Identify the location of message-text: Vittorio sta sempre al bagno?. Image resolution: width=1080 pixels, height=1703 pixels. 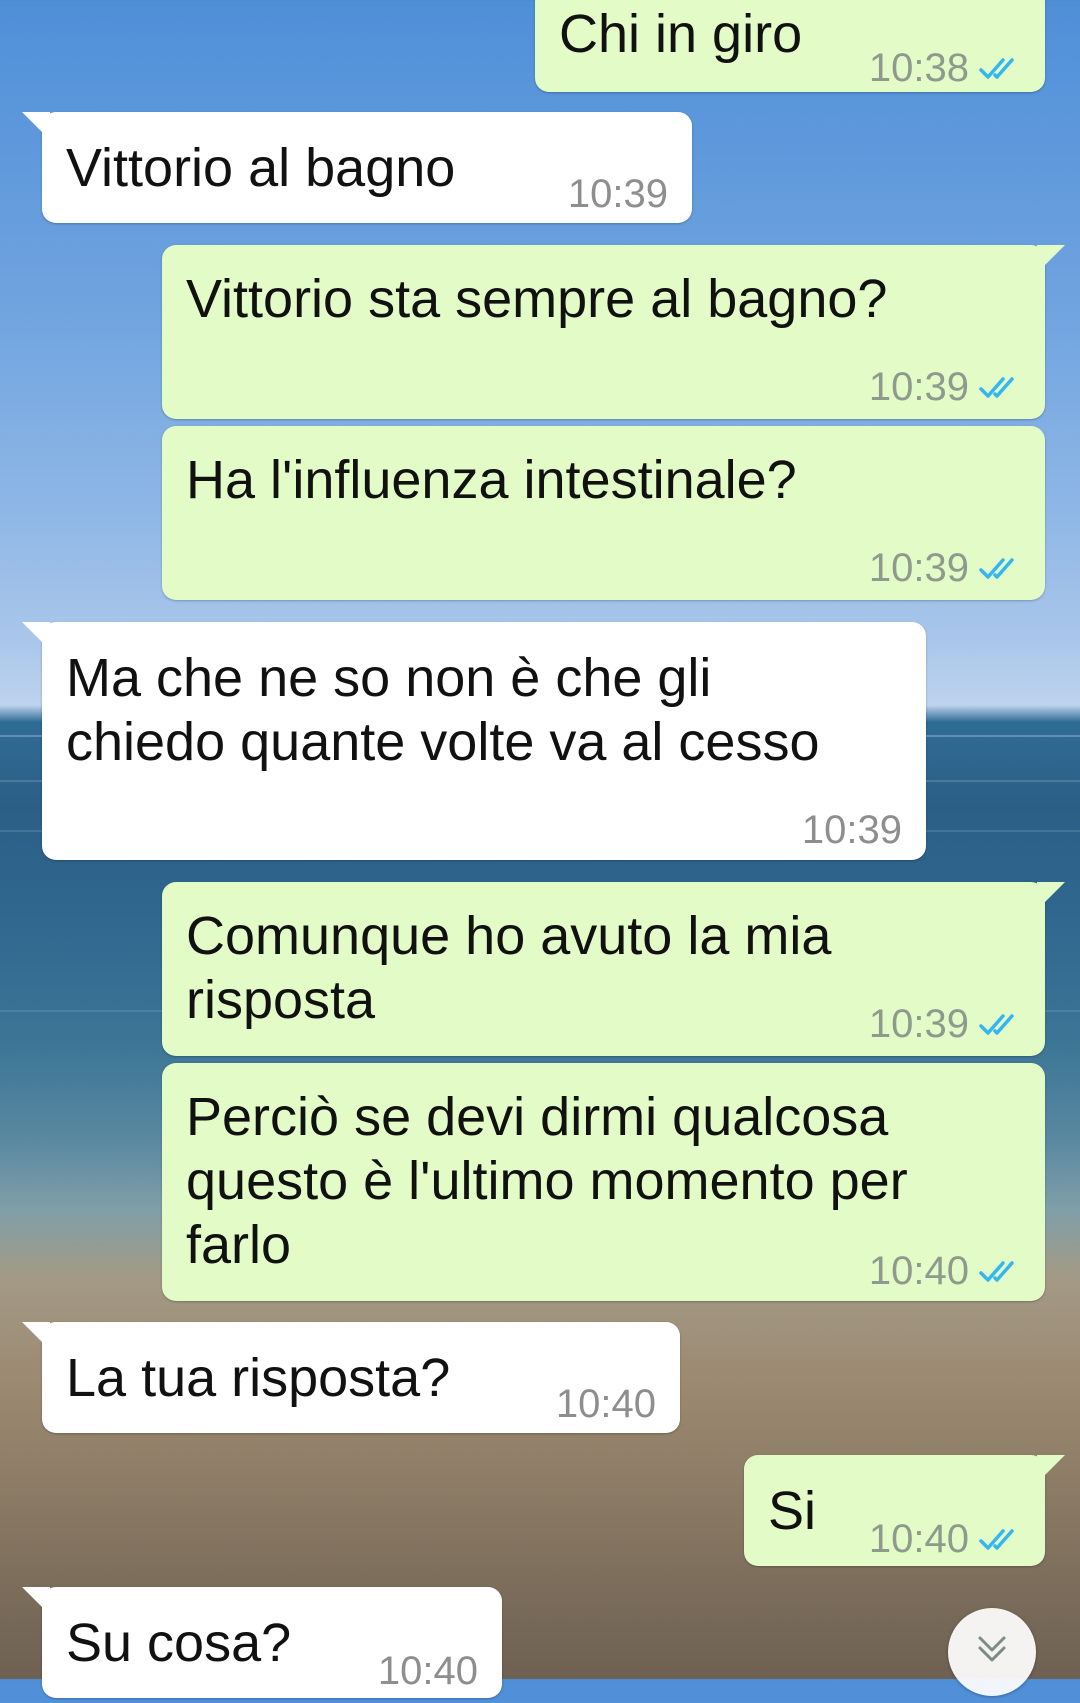
(537, 299).